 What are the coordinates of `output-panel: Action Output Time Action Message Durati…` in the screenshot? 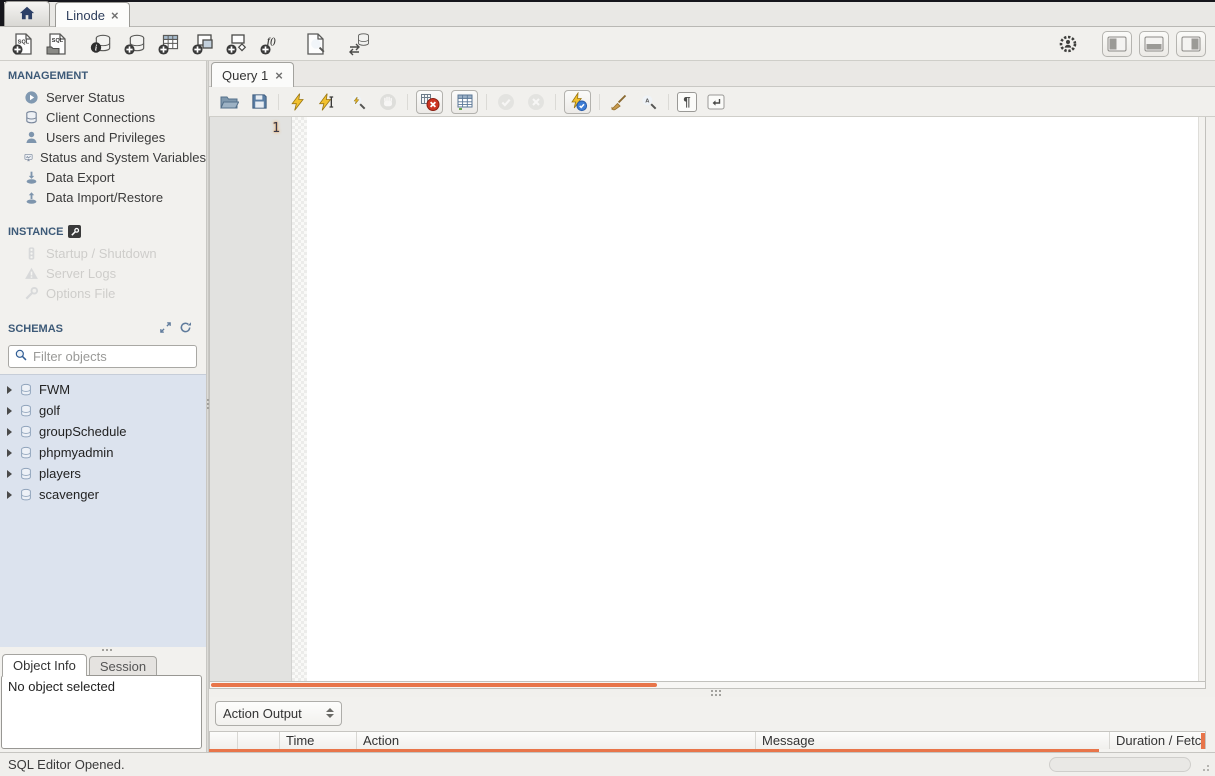 It's located at (712, 724).